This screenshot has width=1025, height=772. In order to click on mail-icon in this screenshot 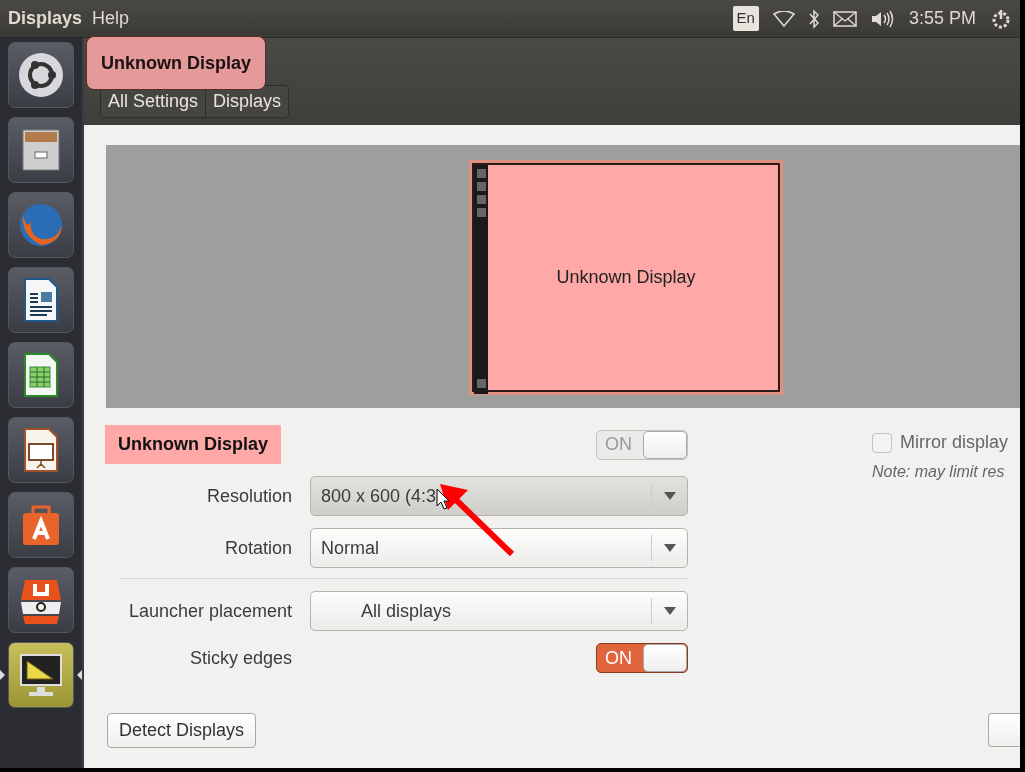, I will do `click(844, 18)`.